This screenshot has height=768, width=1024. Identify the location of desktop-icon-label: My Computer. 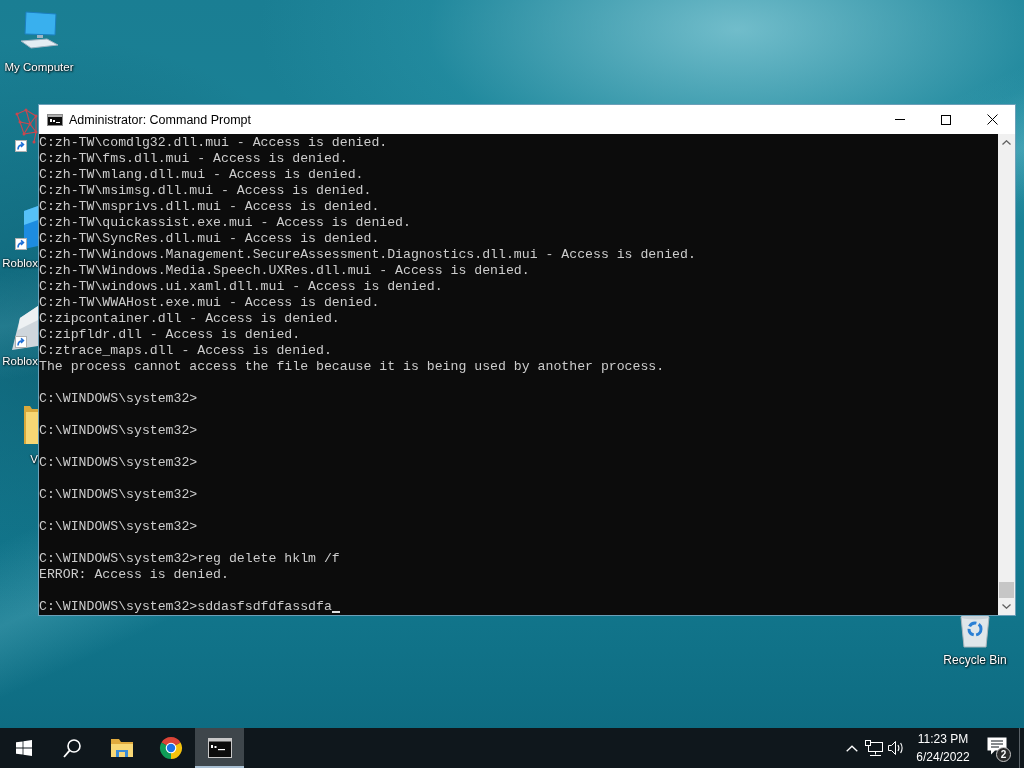
(39, 67).